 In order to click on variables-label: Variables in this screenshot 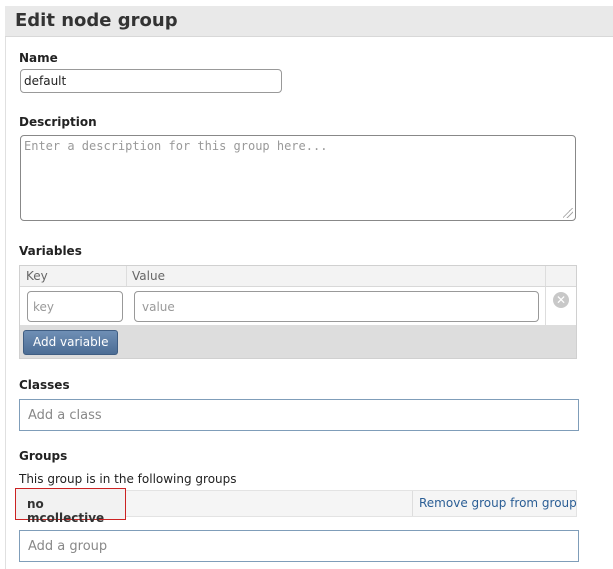, I will do `click(50, 251)`.